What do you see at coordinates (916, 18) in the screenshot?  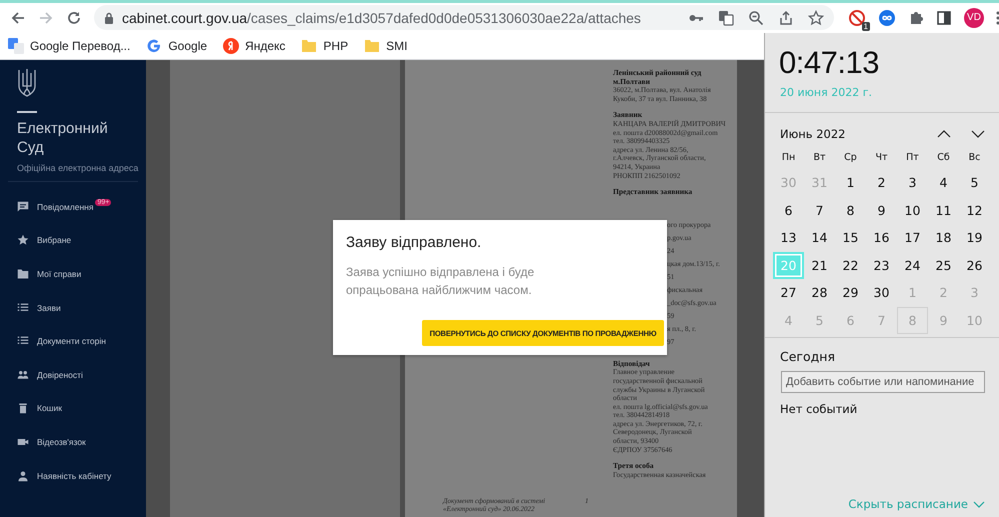 I see `puzzle-icon` at bounding box center [916, 18].